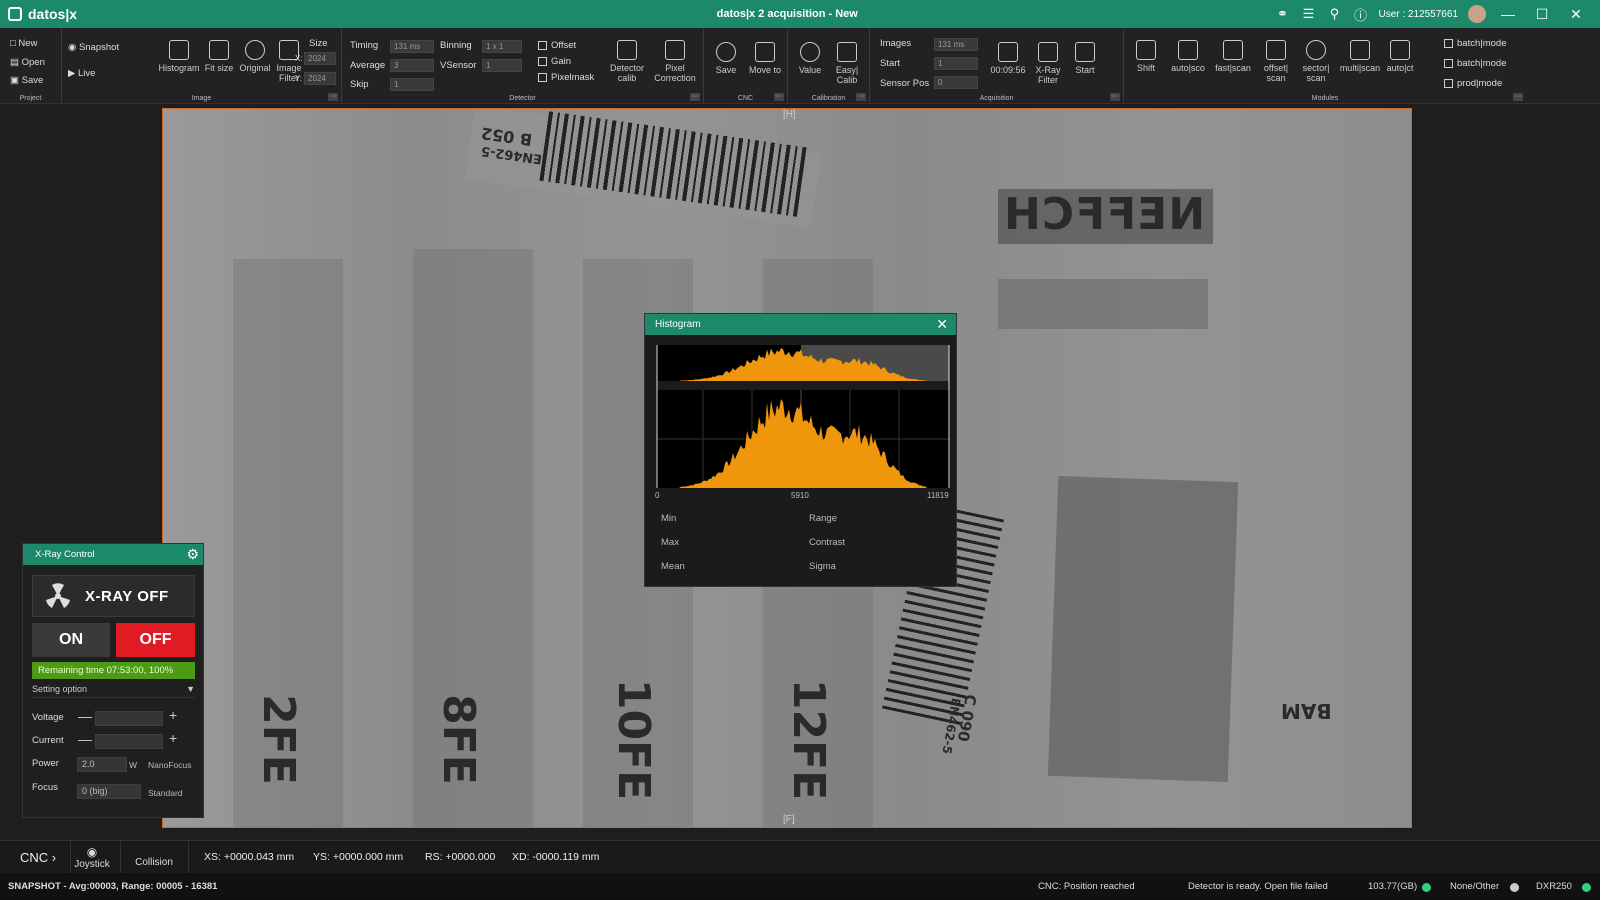 This screenshot has height=900, width=1600. Describe the element at coordinates (779, 97) in the screenshot. I see `expand-cnc-button: ⋯` at that location.